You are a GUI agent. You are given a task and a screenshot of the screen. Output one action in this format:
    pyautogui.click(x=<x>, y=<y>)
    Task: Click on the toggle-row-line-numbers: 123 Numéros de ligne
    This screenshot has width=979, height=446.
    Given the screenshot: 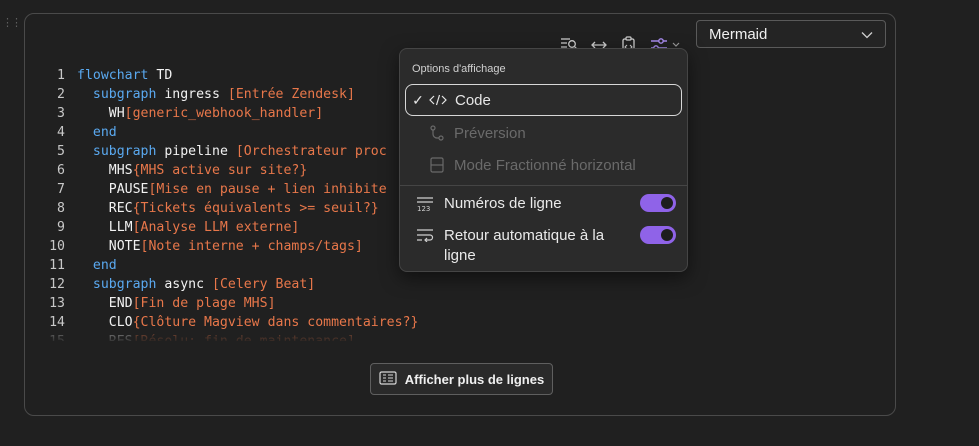 What is the action you would take?
    pyautogui.click(x=545, y=204)
    